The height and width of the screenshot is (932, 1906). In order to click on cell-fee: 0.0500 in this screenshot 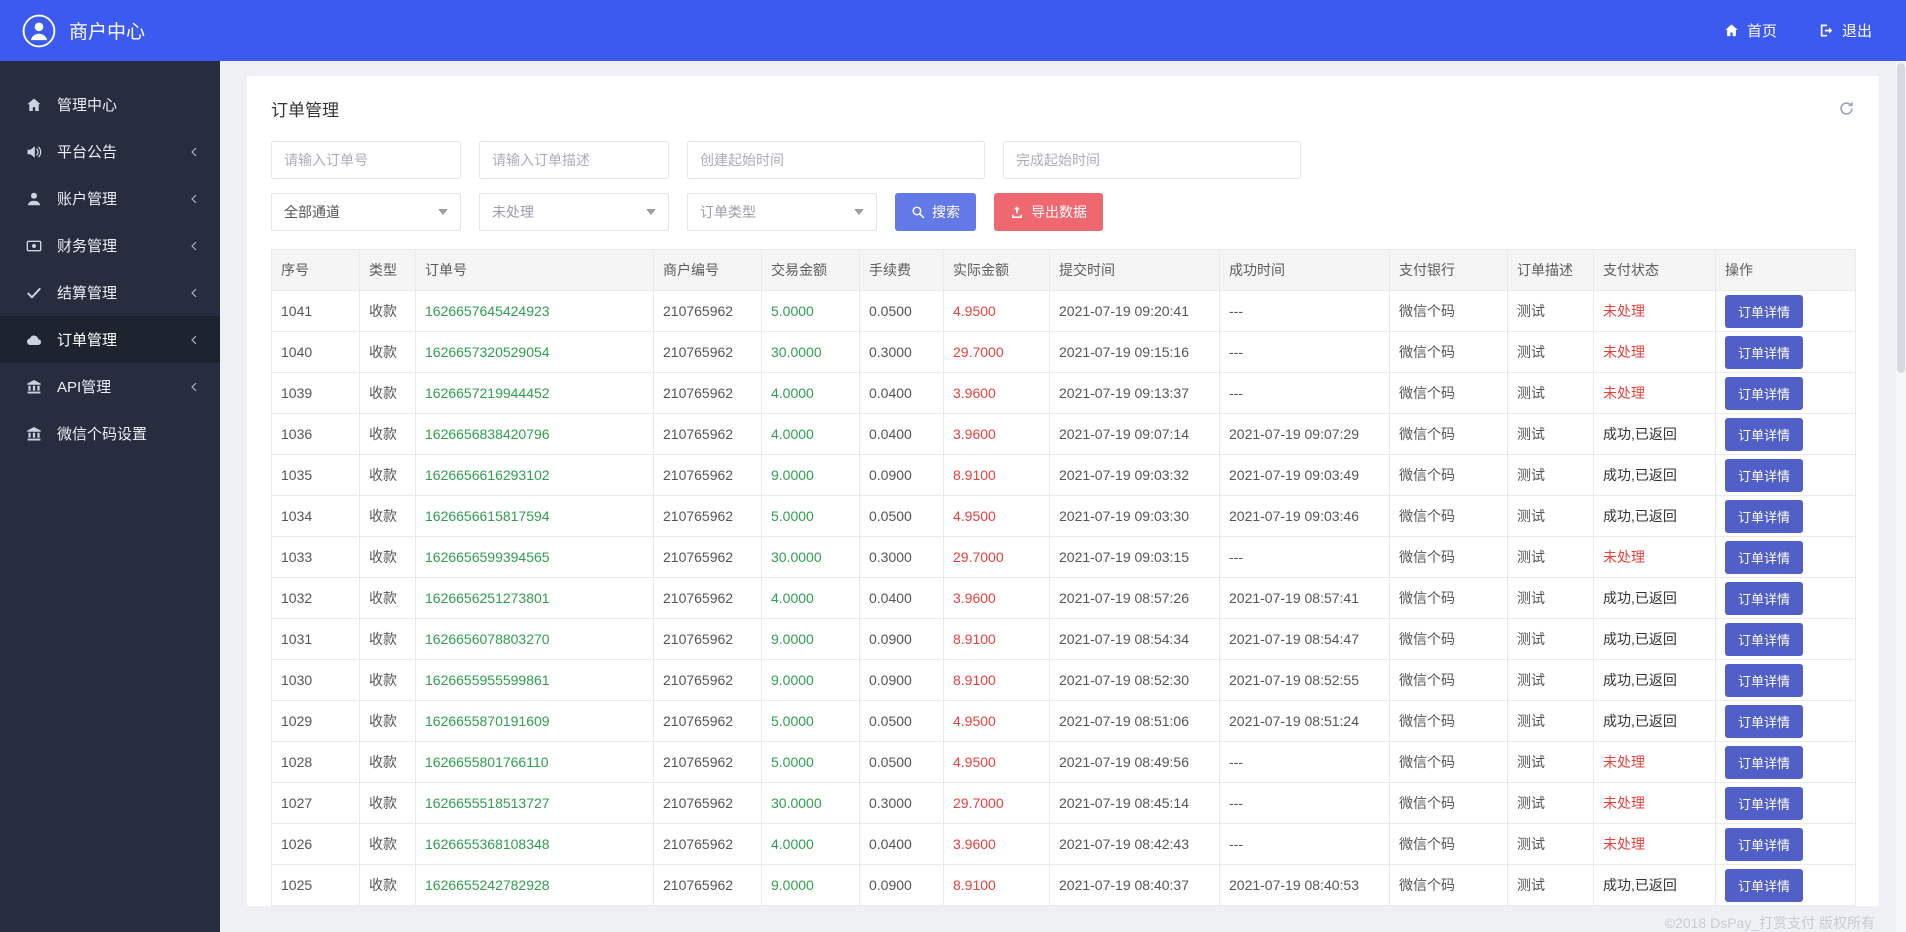, I will do `click(901, 721)`.